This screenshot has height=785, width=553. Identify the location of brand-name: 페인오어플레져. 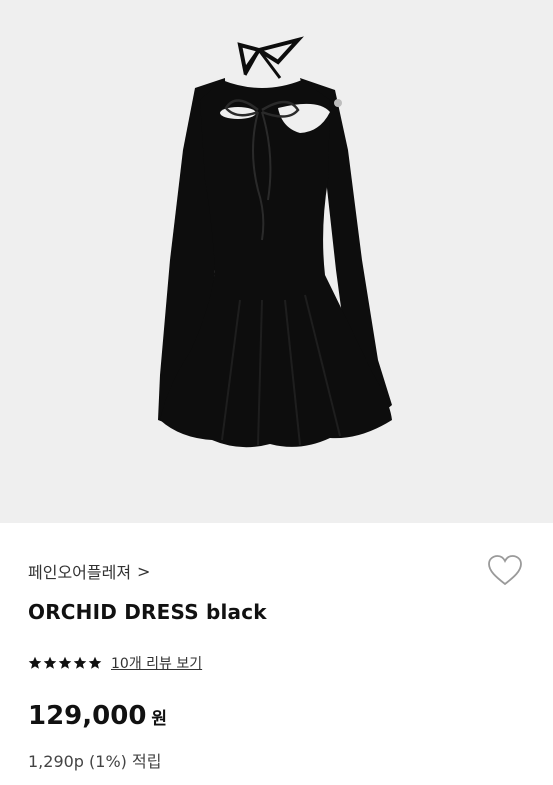
(80, 572).